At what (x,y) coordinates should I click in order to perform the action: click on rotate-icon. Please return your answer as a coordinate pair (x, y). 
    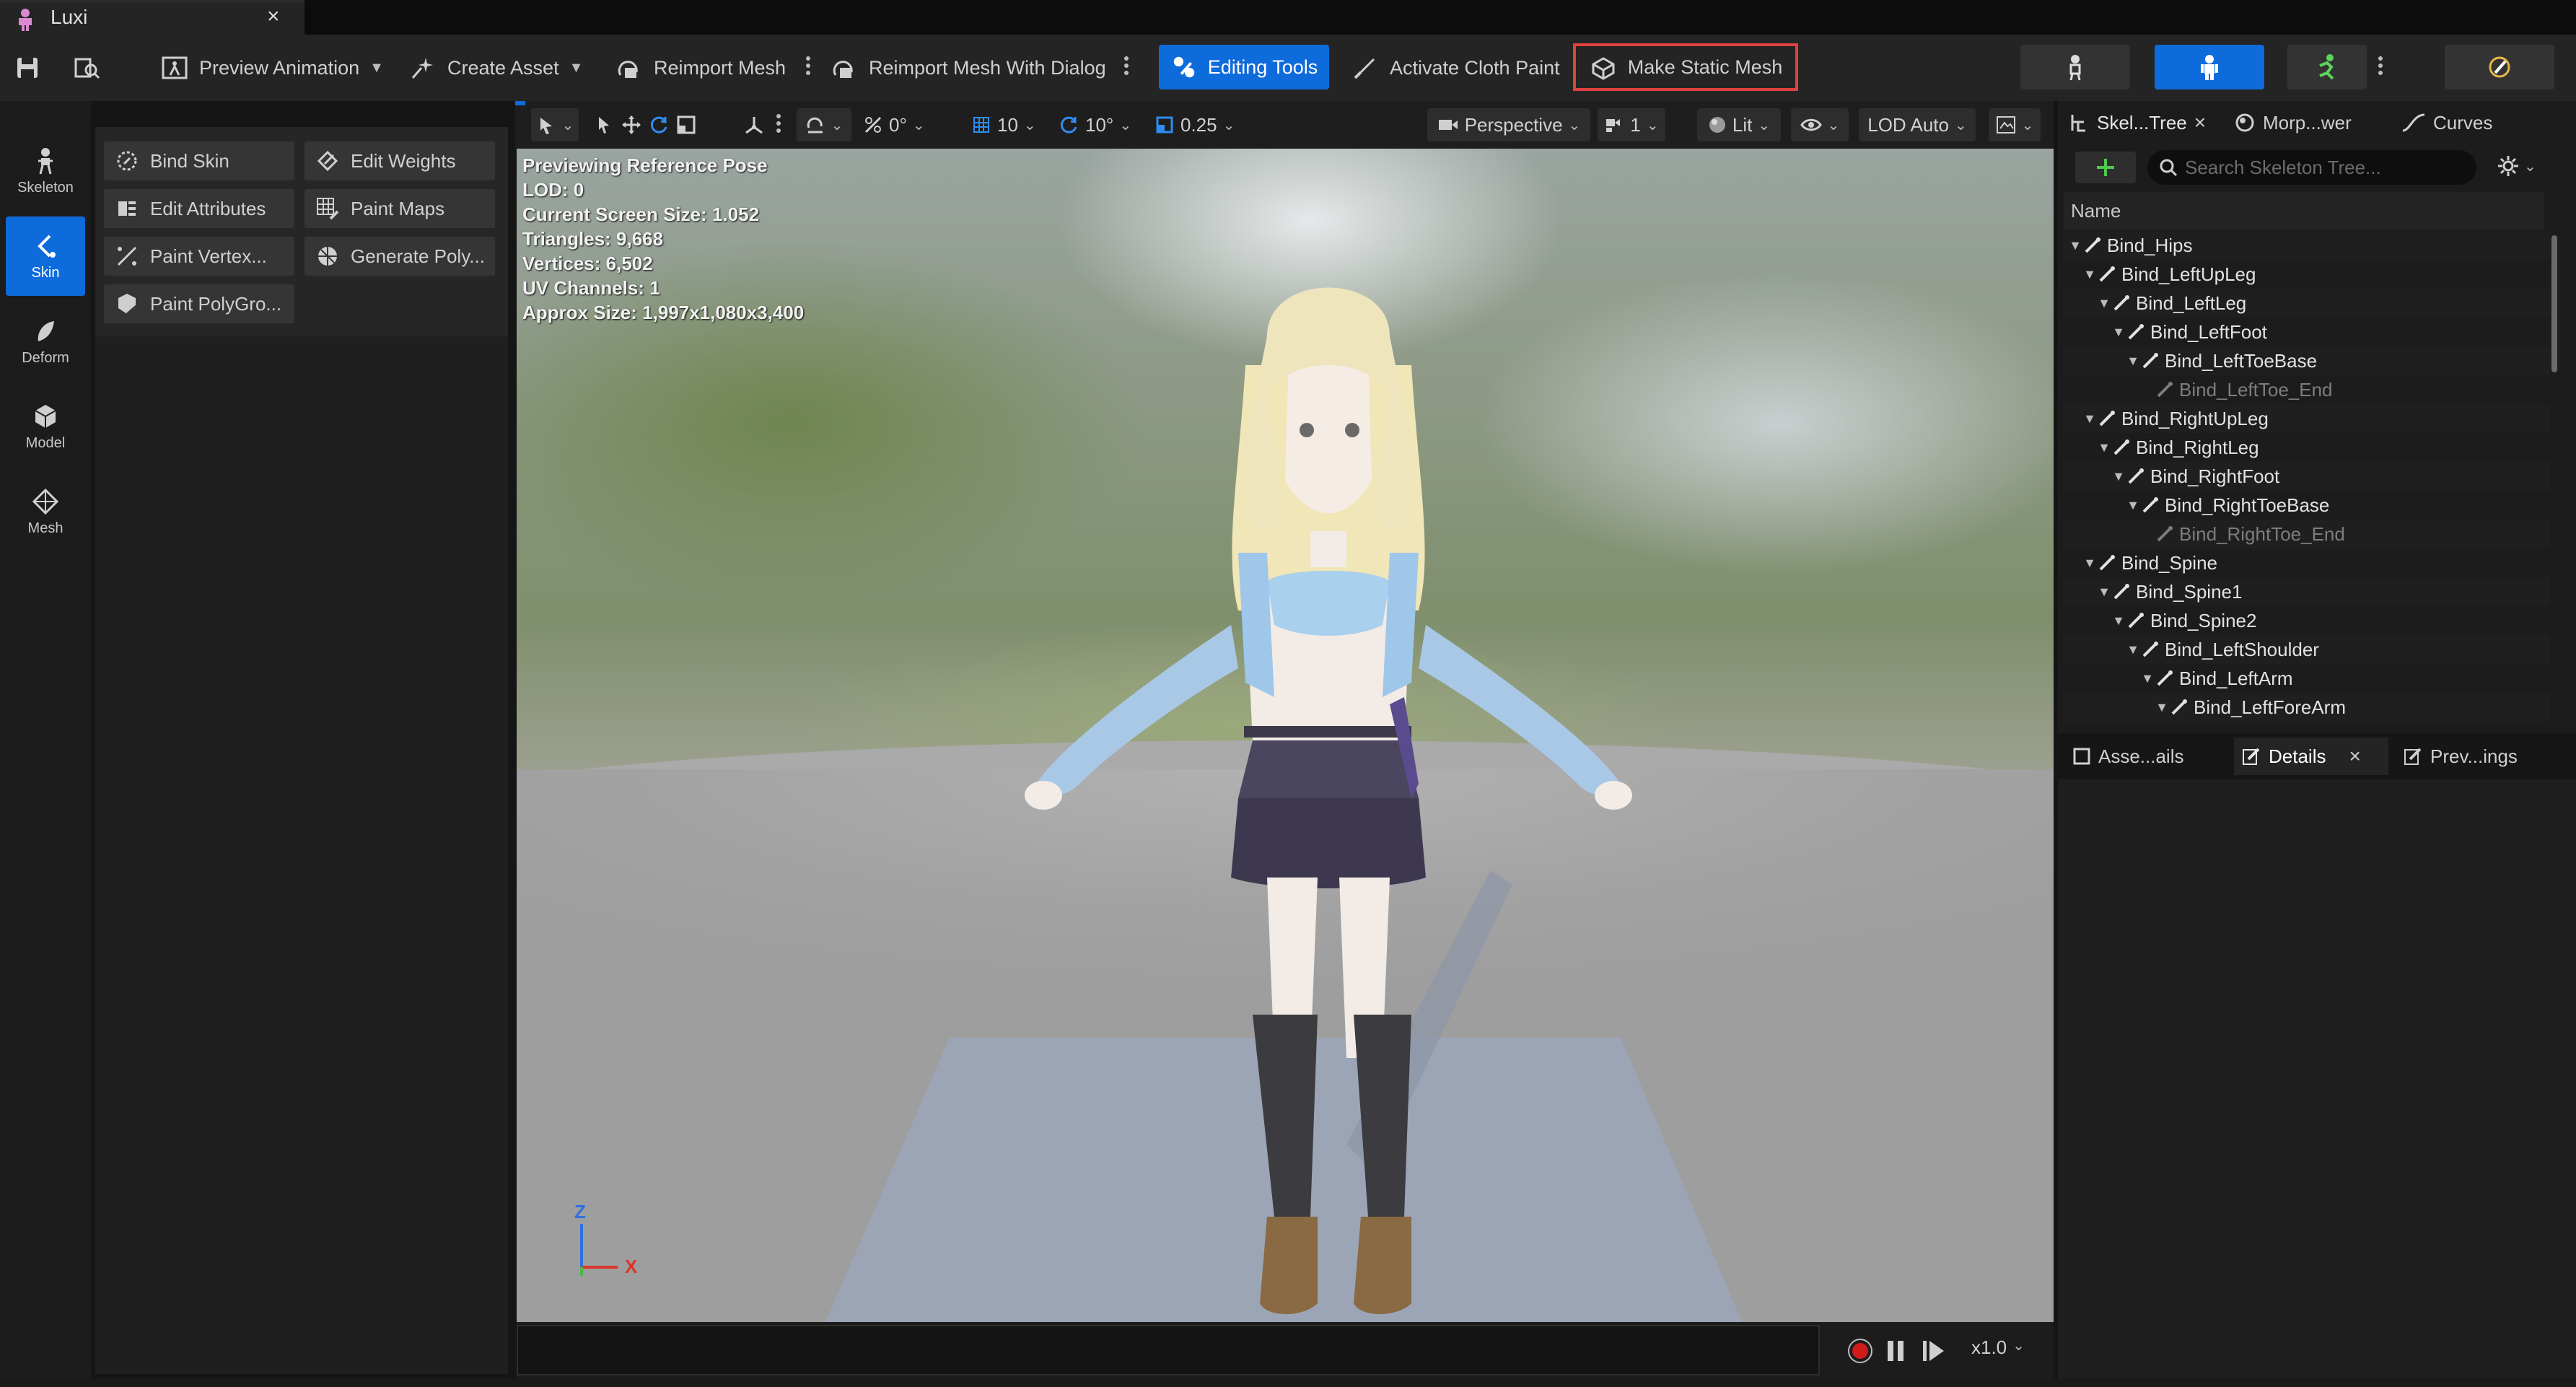
    Looking at the image, I should click on (659, 125).